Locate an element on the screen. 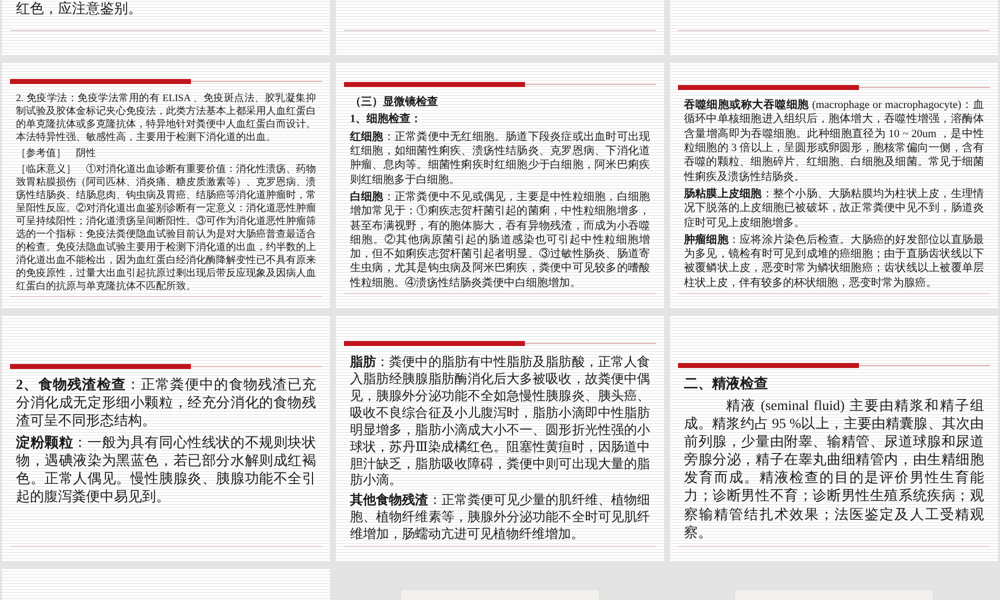  slide-paragraph: 脂肪：粪便中的脂肪有中性脂肪及脂肪酸，正常人食入脂肪经胰腺脂肪酶消化后大多被吸收，故粪便中偶见，胰腺外分泌功能不全如急慢性胰腺炎、胰头癌、吸收不良综合征及小儿腹泻时，脂肪小滴即中性脂肪明显增多，脂肪小滴成大小不一、圆形折光性强的小球状，苏丹Ⅲ染成橘红色。阻塞性黄疸时，因肠道中胆汁缺乏，脂肪吸收障碍，粪便中则可出现大量的脂肪小滴。 is located at coordinates (500, 422).